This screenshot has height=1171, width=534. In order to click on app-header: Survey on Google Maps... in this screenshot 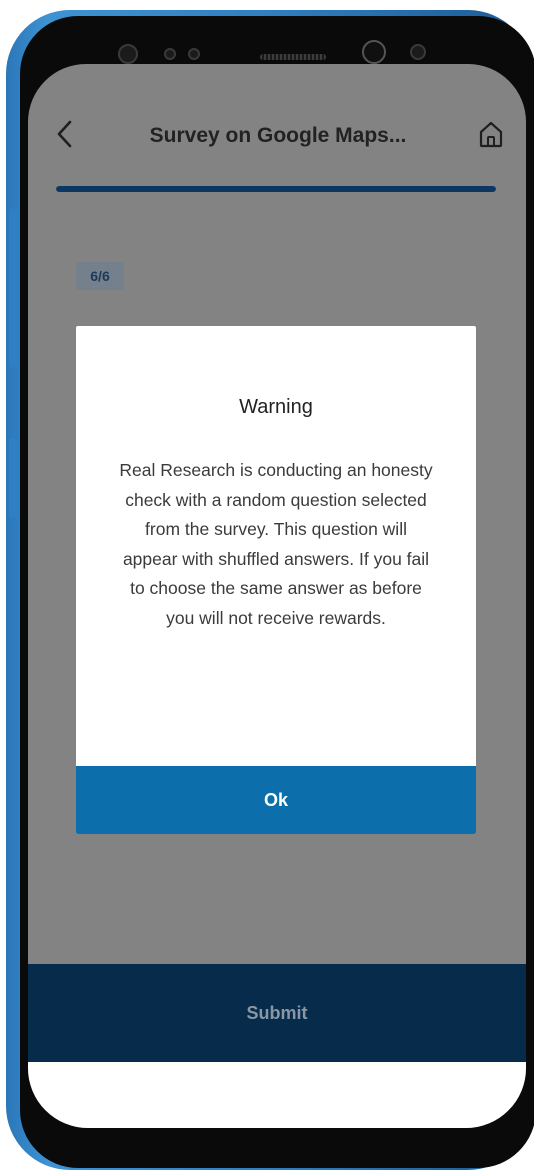, I will do `click(277, 124)`.